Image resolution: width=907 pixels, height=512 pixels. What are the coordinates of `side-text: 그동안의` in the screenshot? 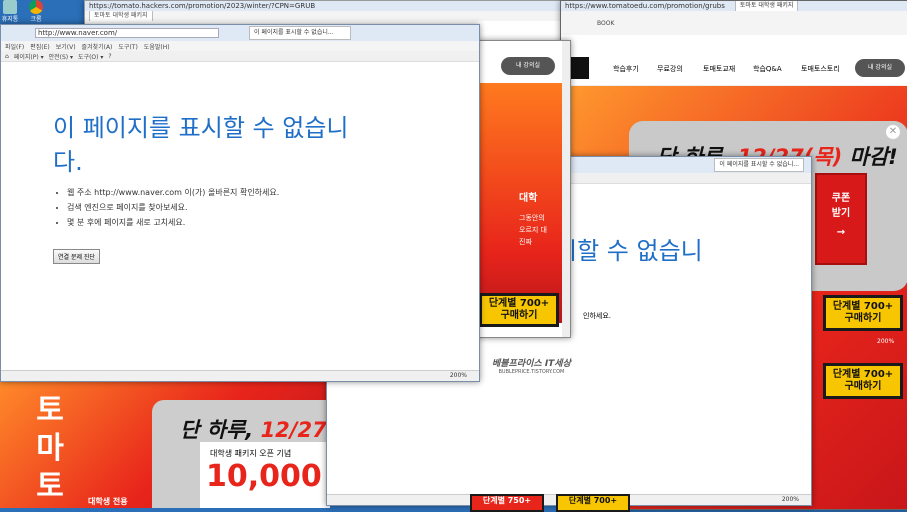 It's located at (532, 218).